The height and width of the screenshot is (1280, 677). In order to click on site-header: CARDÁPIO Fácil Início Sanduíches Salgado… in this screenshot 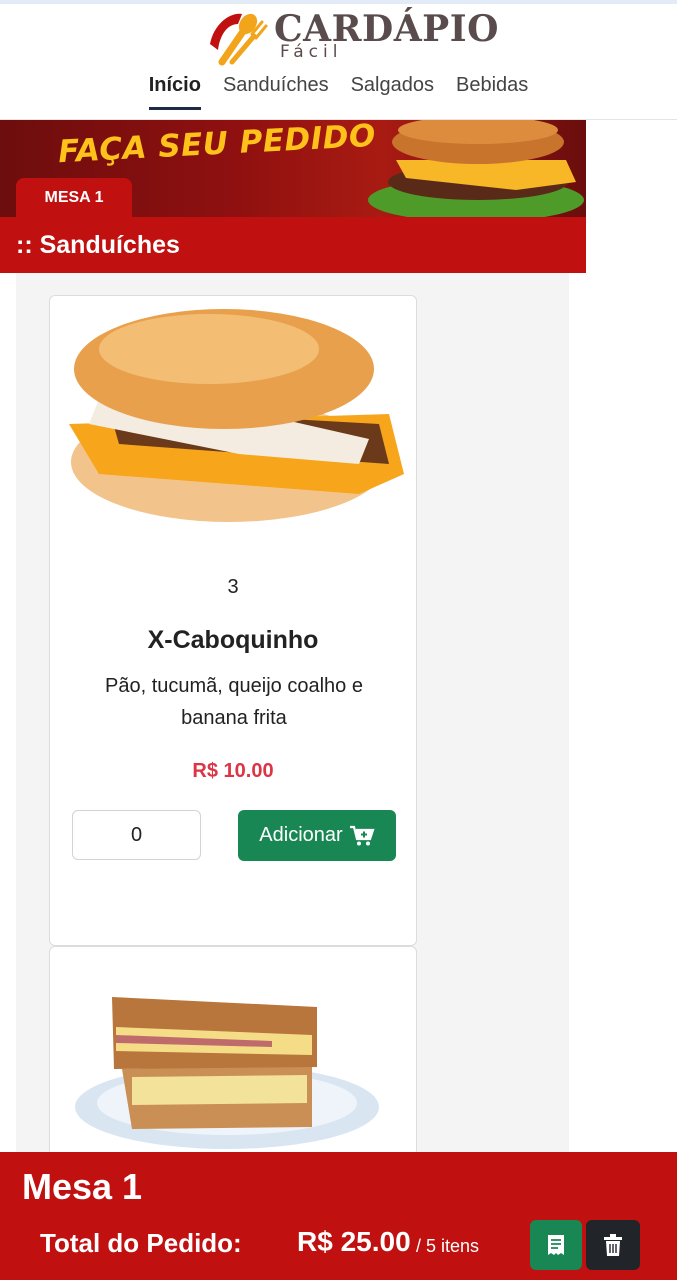, I will do `click(338, 62)`.